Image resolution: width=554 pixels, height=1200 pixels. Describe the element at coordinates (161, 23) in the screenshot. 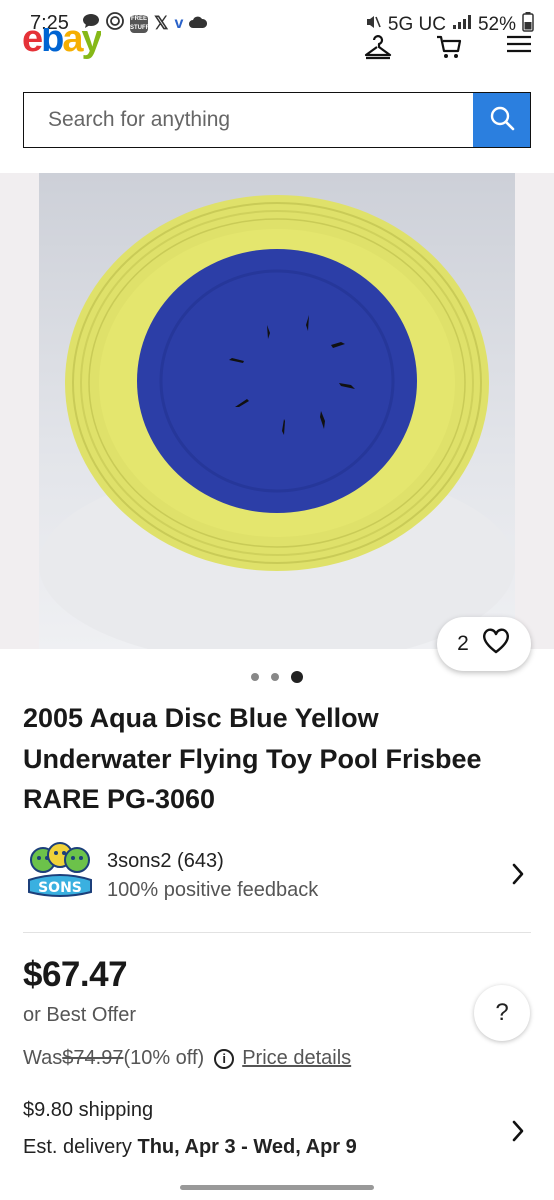

I see `x-icon: 𝕏` at that location.